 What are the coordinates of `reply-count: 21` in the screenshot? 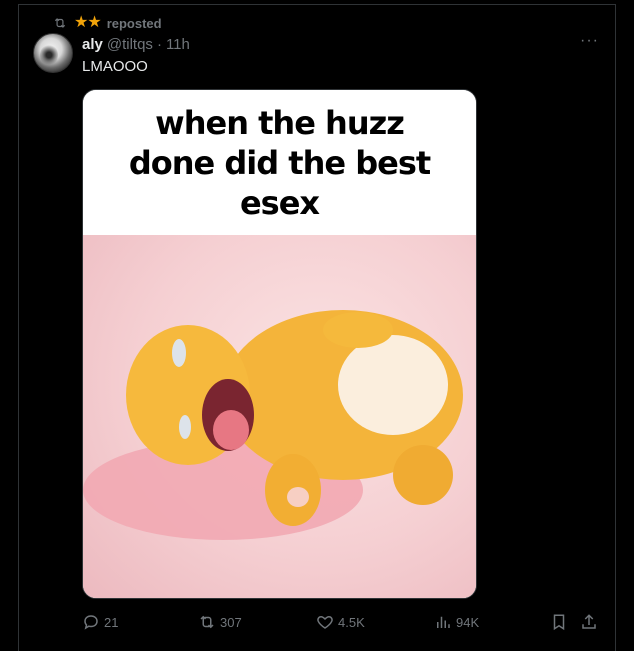 It's located at (111, 622).